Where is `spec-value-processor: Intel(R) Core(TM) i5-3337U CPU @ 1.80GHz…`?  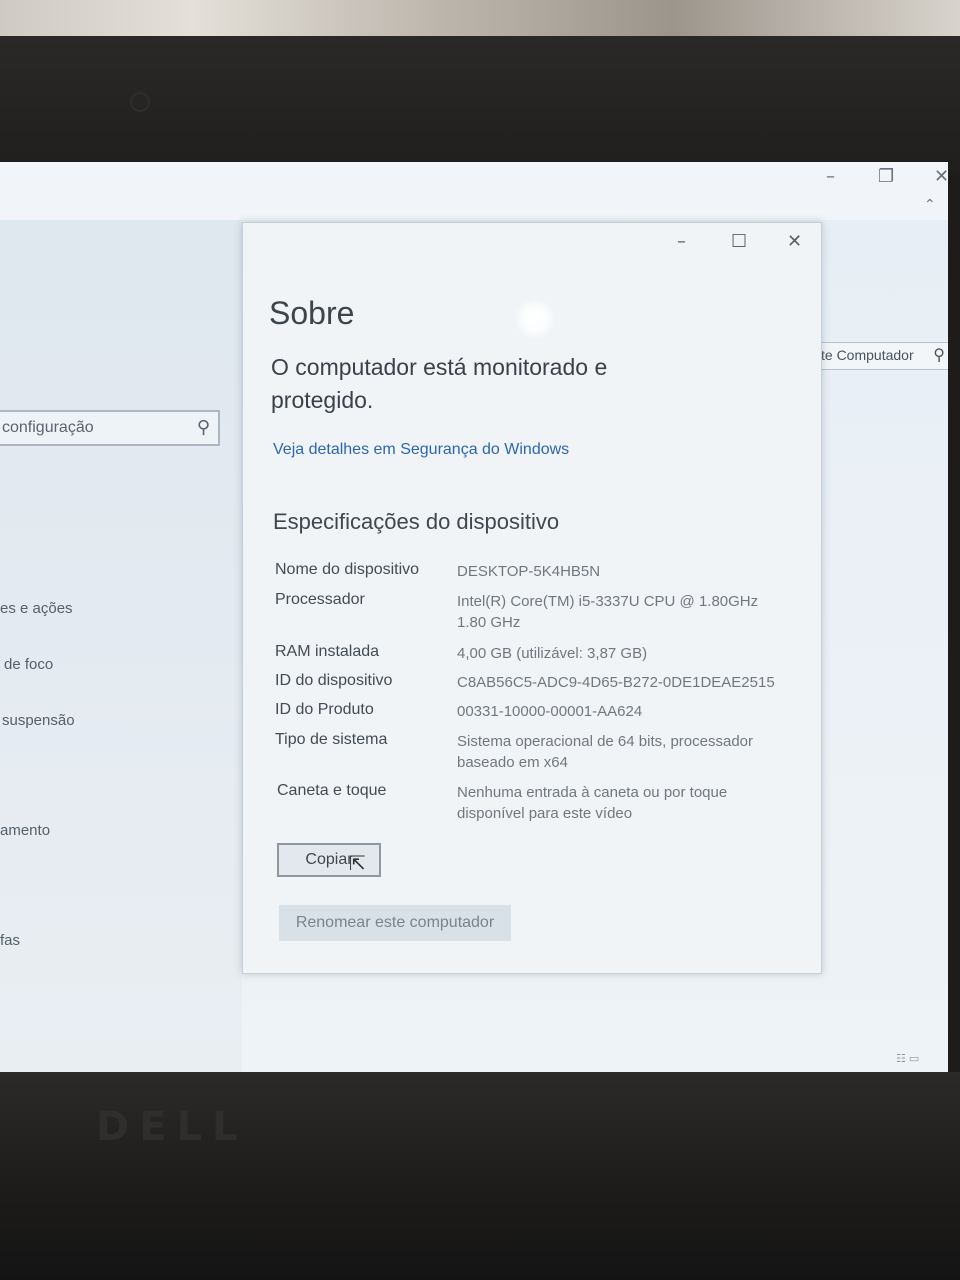 spec-value-processor: Intel(R) Core(TM) i5-3337U CPU @ 1.80GHz… is located at coordinates (608, 612).